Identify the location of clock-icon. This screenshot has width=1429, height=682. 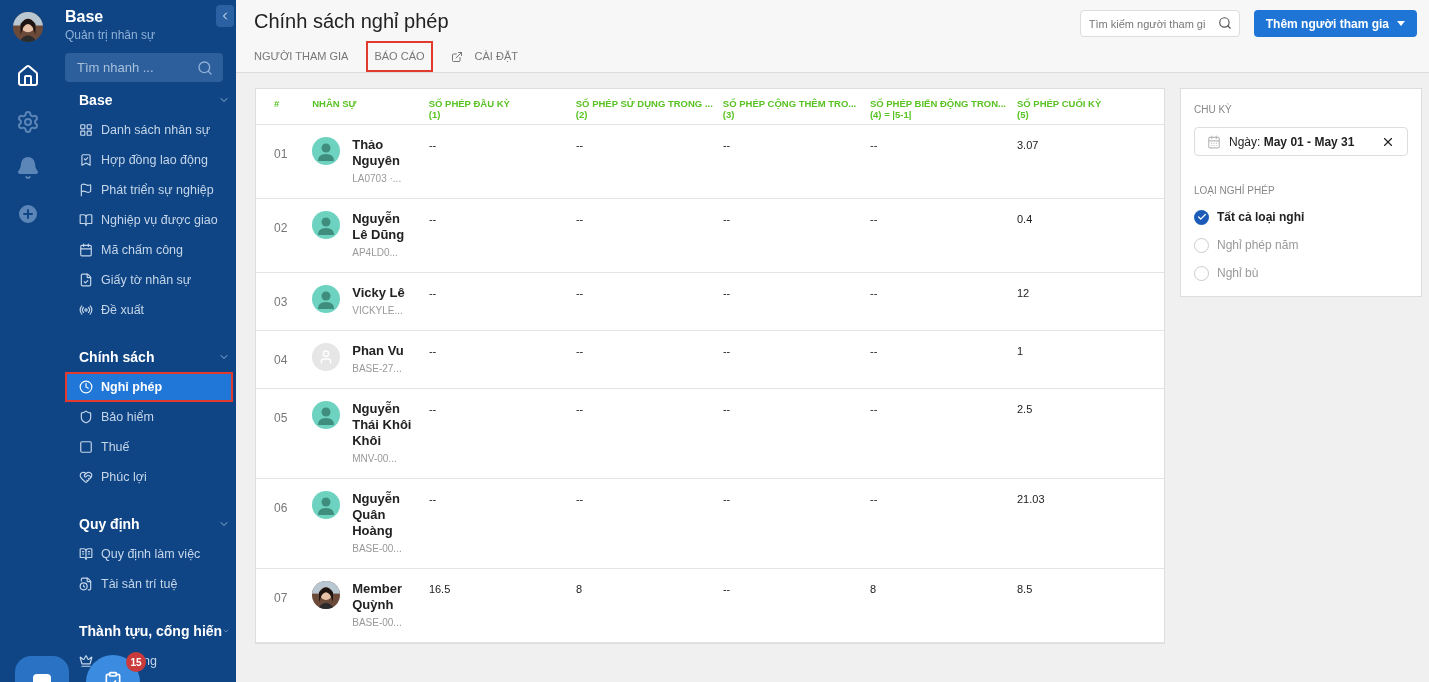
(86, 387).